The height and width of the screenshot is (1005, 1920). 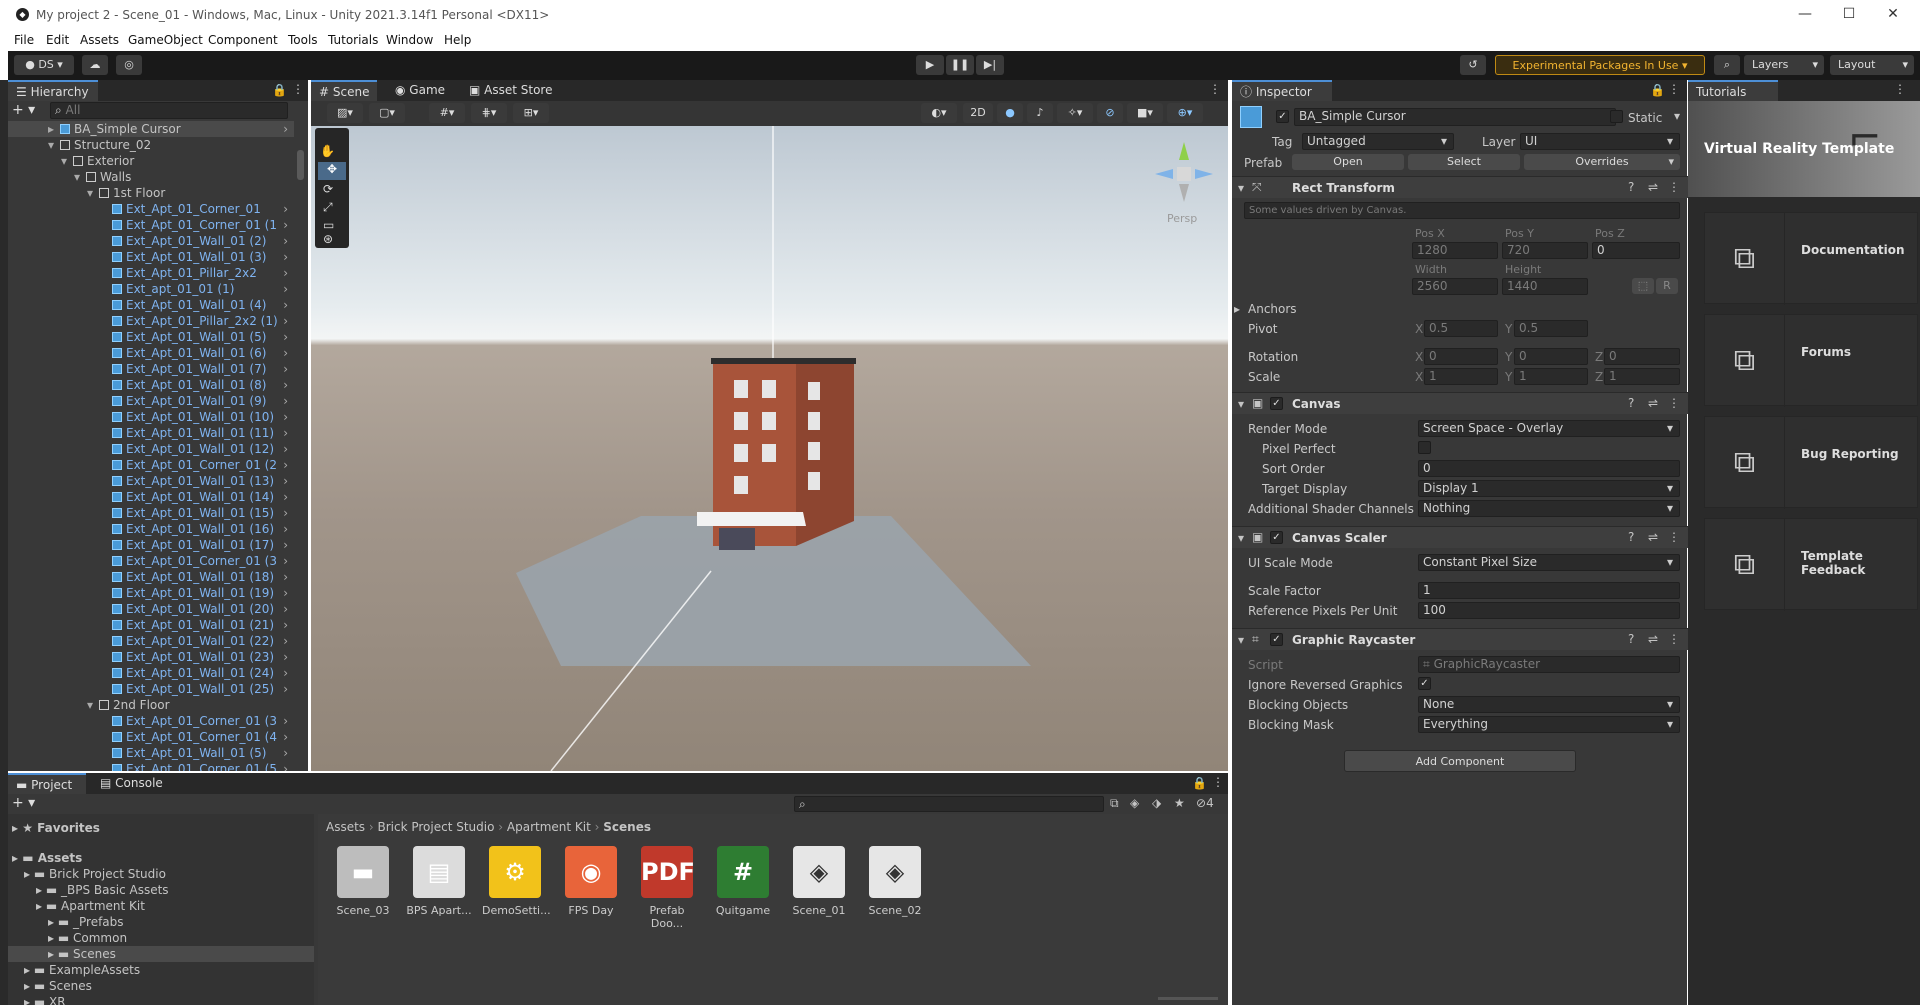 I want to click on project-tree-row: ▸ ▬ Scenes, so click(x=161, y=954).